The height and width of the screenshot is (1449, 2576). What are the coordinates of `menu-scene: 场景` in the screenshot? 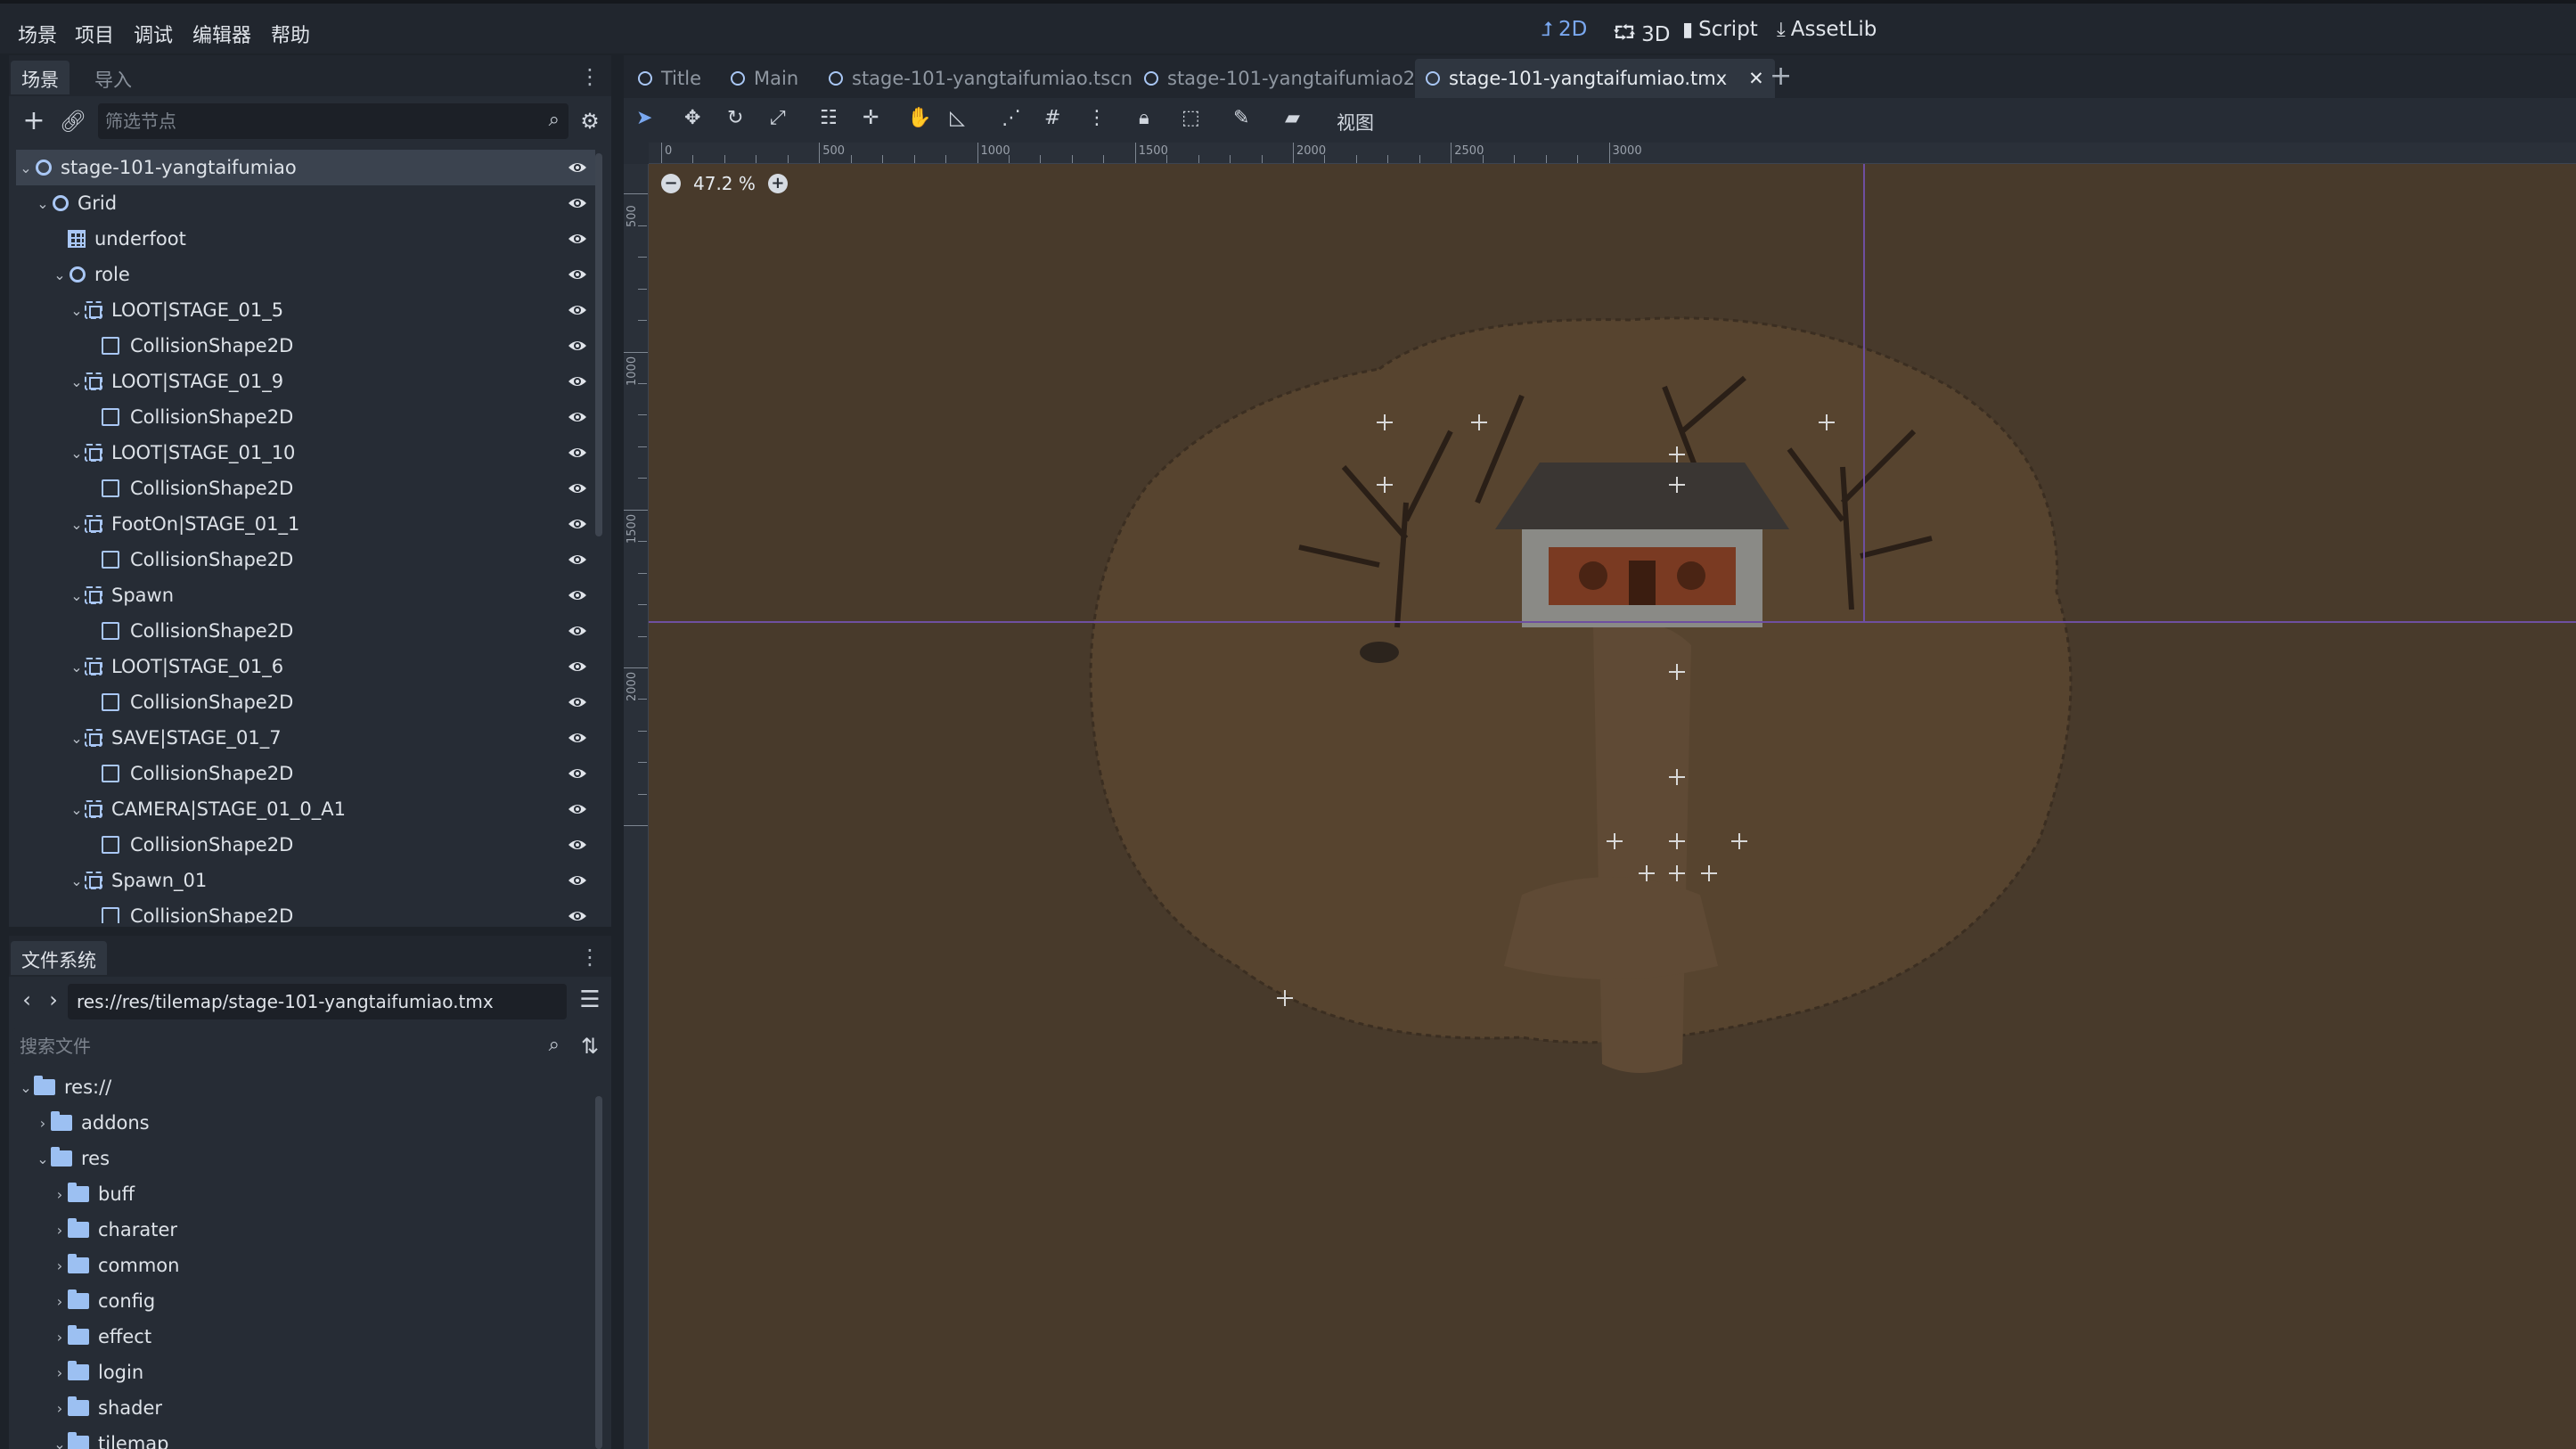 It's located at (37, 34).